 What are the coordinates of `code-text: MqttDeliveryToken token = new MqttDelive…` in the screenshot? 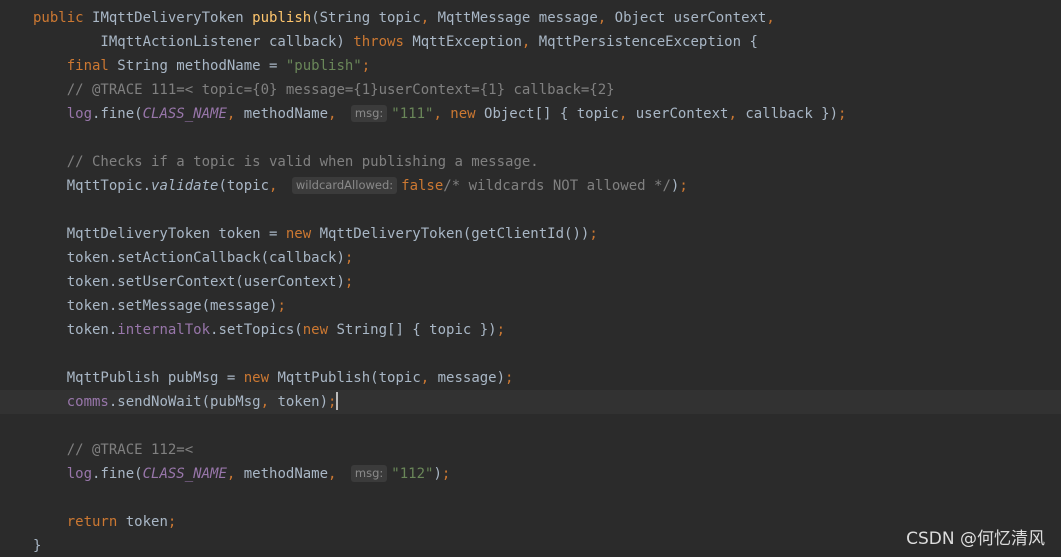 It's located at (315, 234).